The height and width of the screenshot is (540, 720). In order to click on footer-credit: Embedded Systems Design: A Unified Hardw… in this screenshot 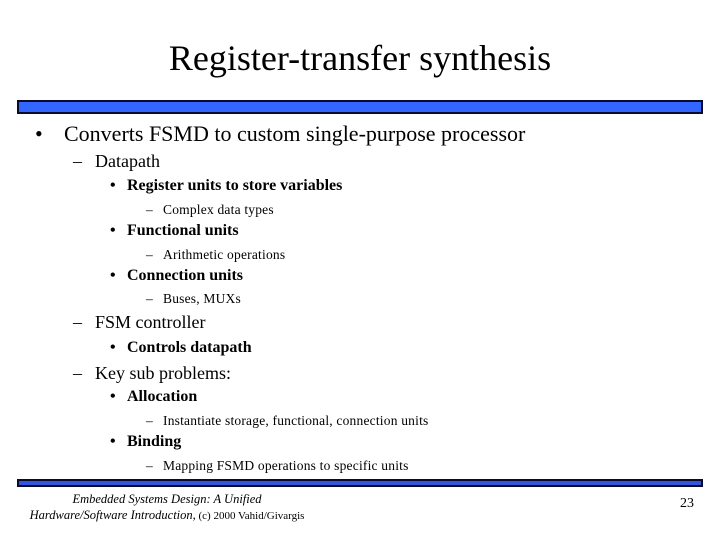, I will do `click(167, 507)`.